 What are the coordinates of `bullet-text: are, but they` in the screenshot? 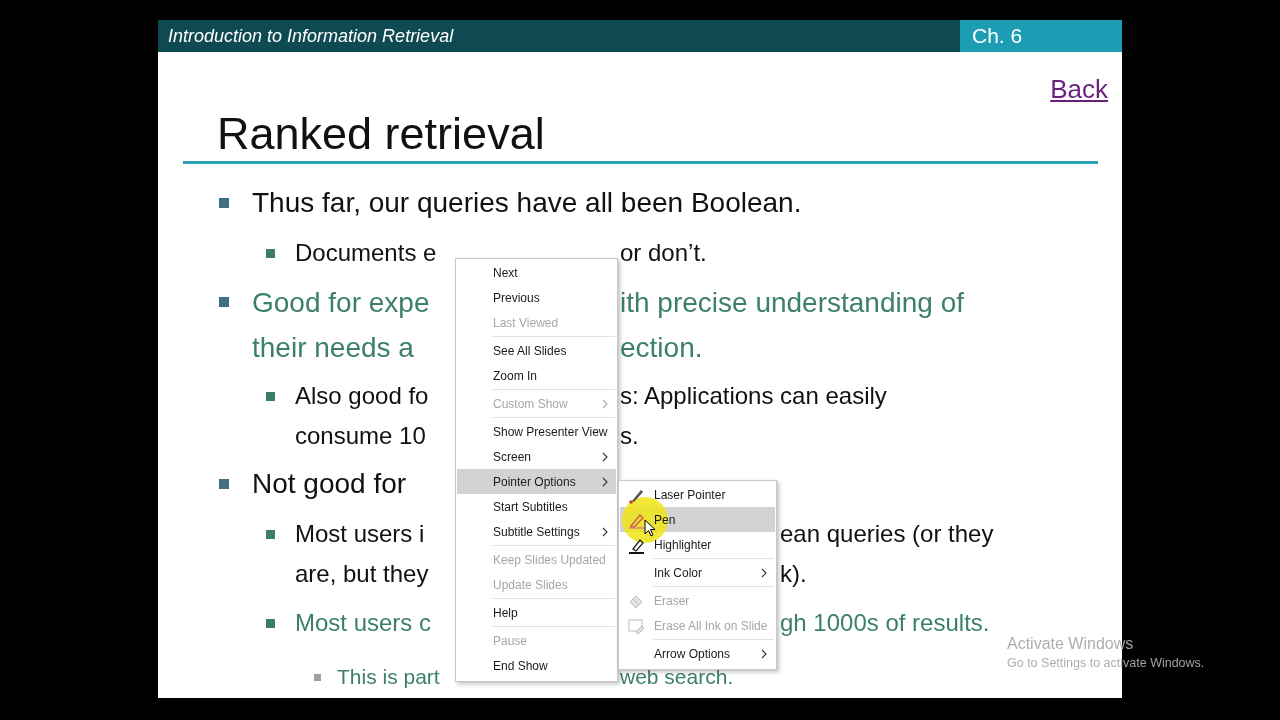 It's located at (362, 574).